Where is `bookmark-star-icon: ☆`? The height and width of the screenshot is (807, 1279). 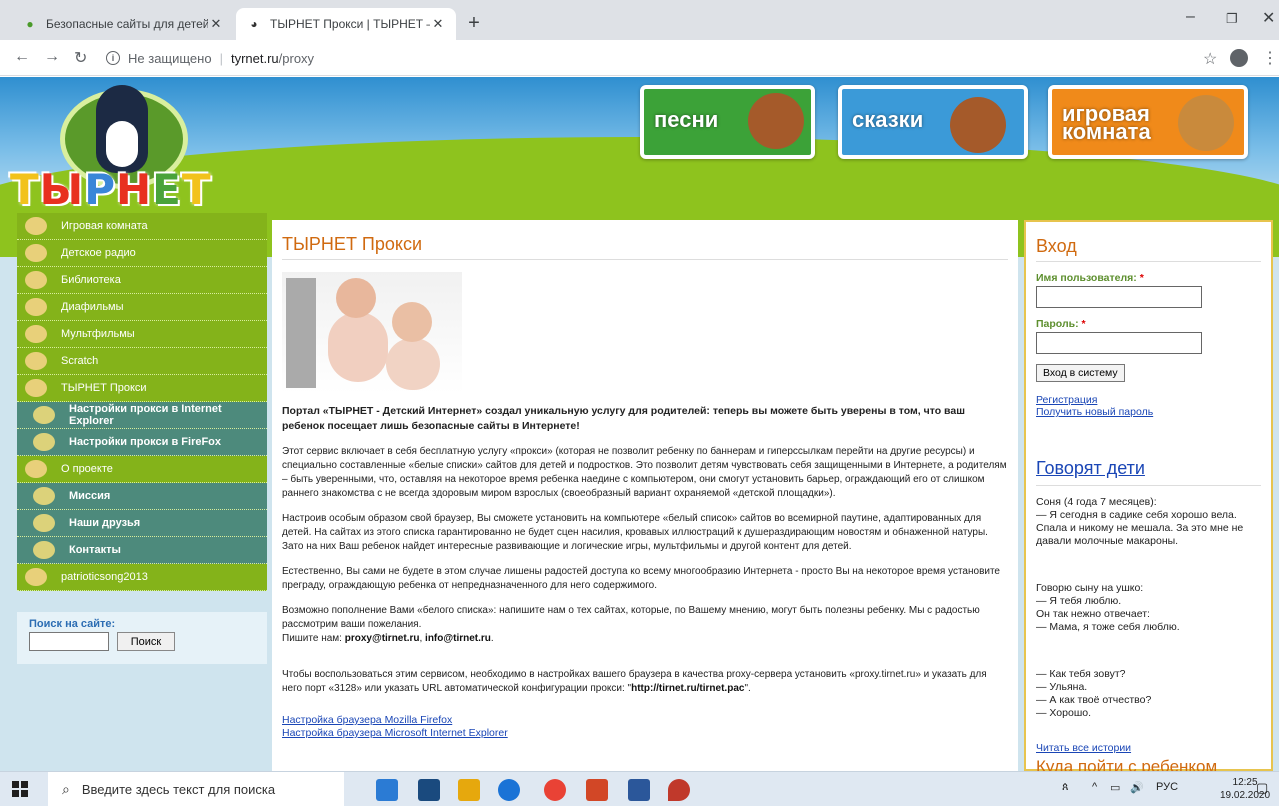
bookmark-star-icon: ☆ is located at coordinates (1210, 59).